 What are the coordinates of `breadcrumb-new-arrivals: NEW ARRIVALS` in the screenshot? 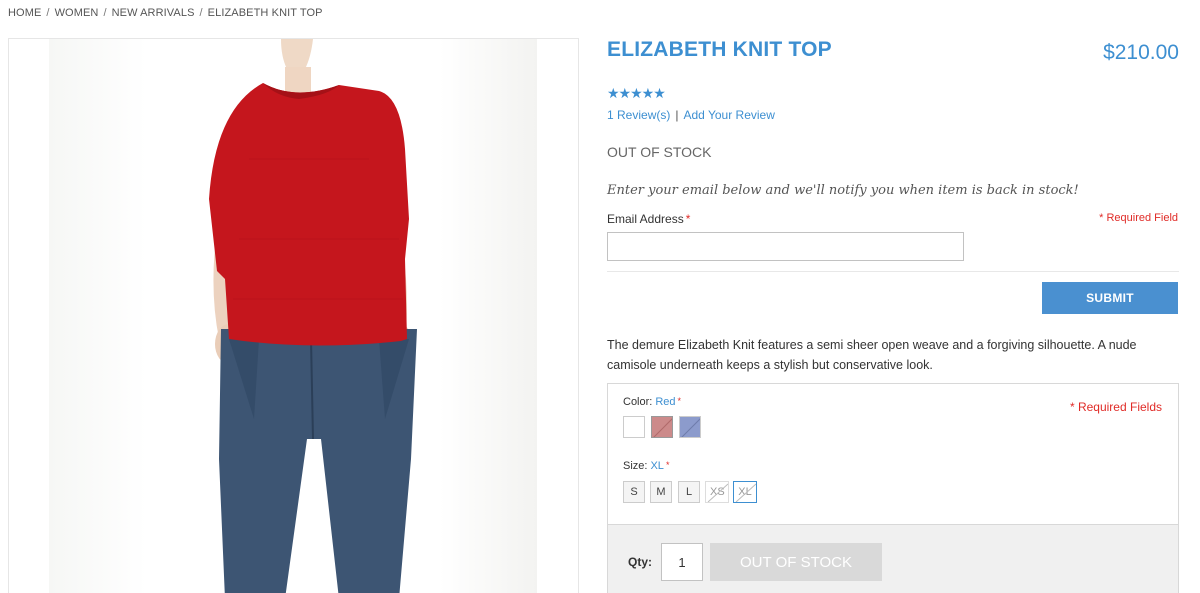 It's located at (153, 13).